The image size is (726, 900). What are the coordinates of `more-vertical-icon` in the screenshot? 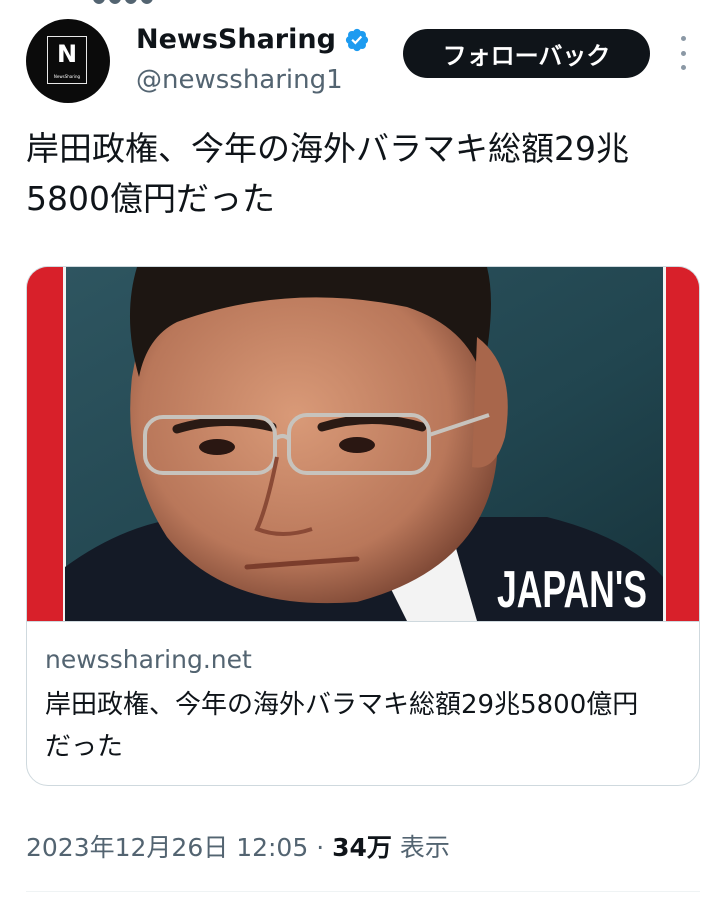 It's located at (683, 53).